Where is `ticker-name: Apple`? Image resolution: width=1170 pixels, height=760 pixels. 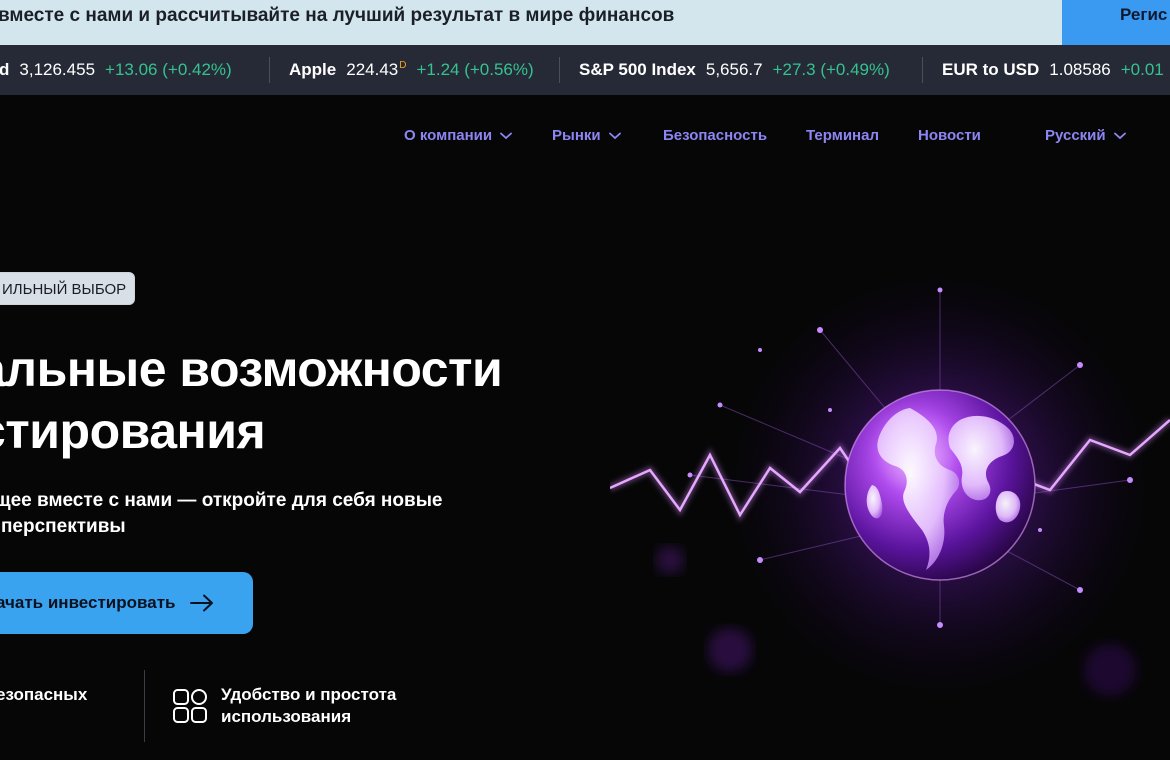
ticker-name: Apple is located at coordinates (313, 69).